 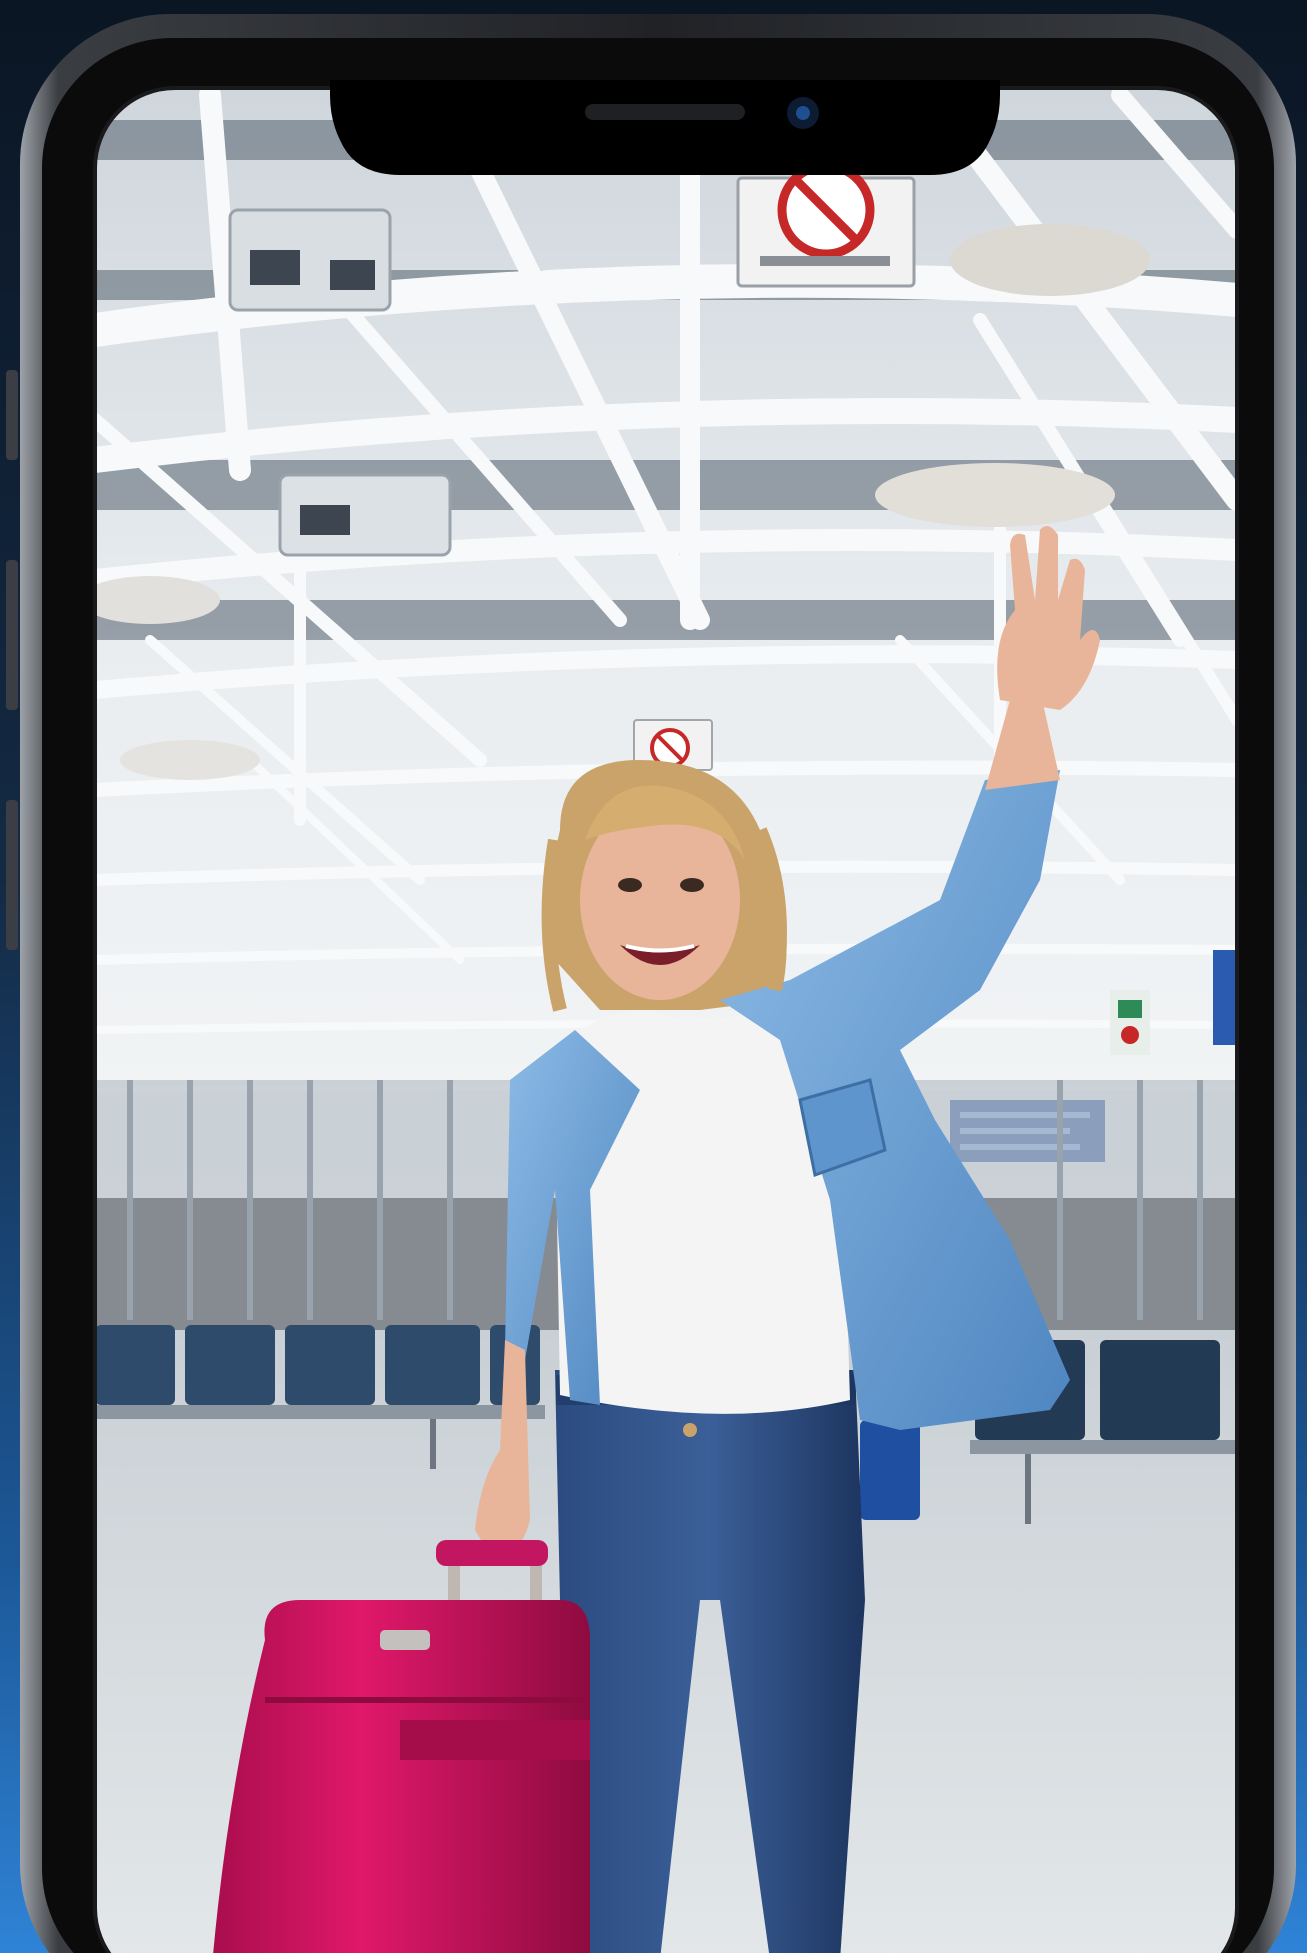 I want to click on no-smoking-sign-icon, so click(x=826, y=224).